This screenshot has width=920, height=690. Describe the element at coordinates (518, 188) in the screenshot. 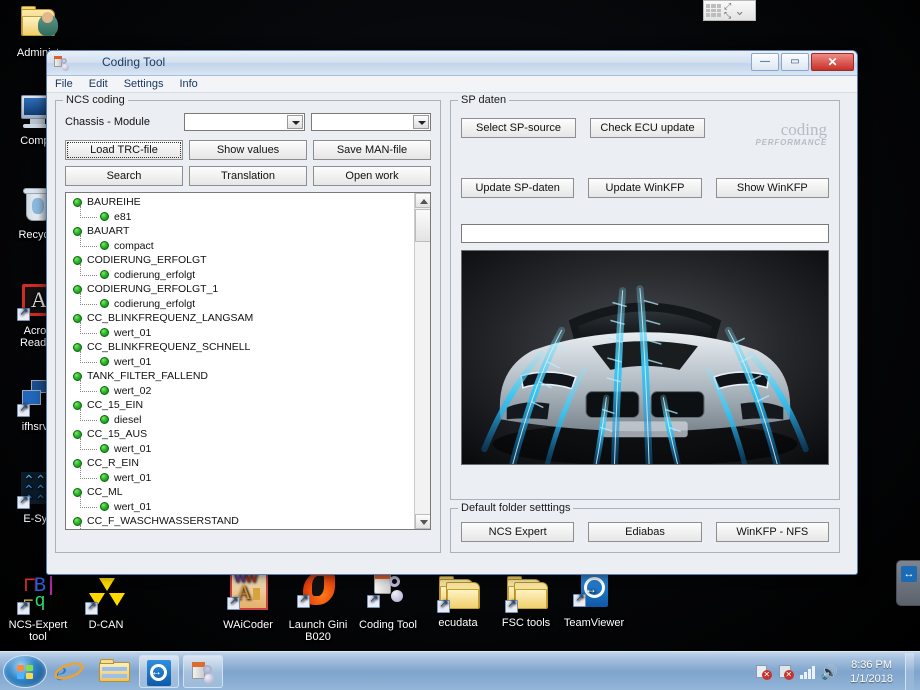

I see `update-sp-daten-button: Update SP-daten` at that location.